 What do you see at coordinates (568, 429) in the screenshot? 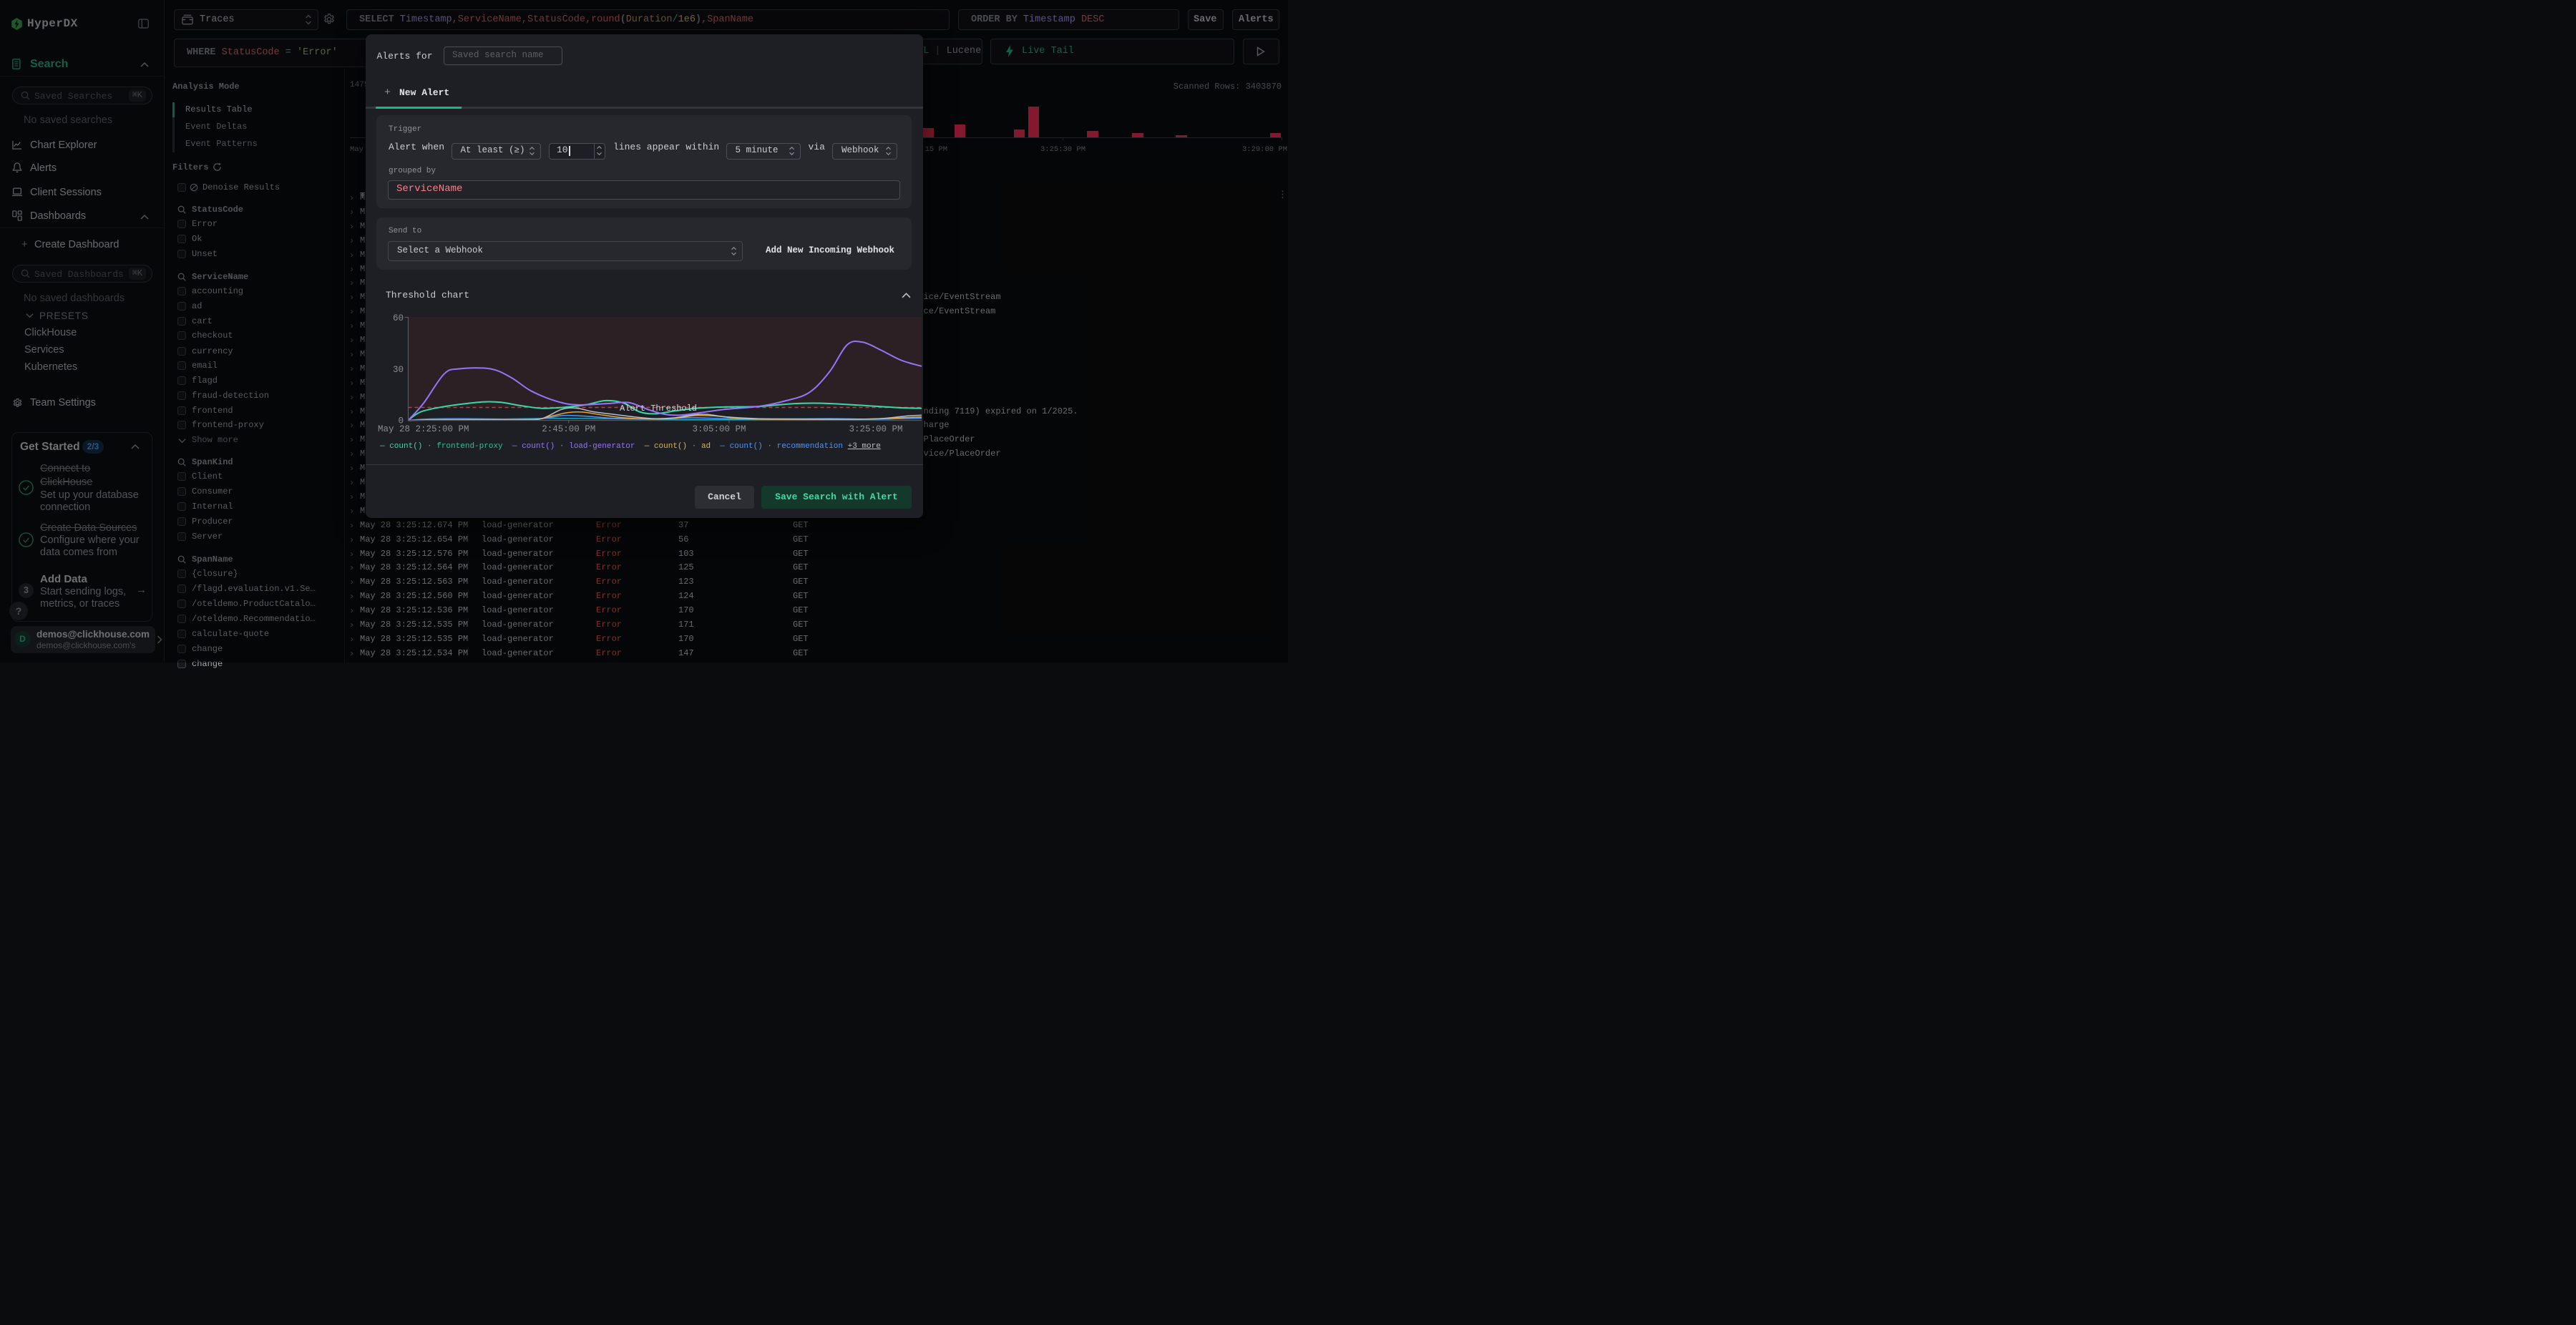
I see `svg-text: 2:45:00 PM` at bounding box center [568, 429].